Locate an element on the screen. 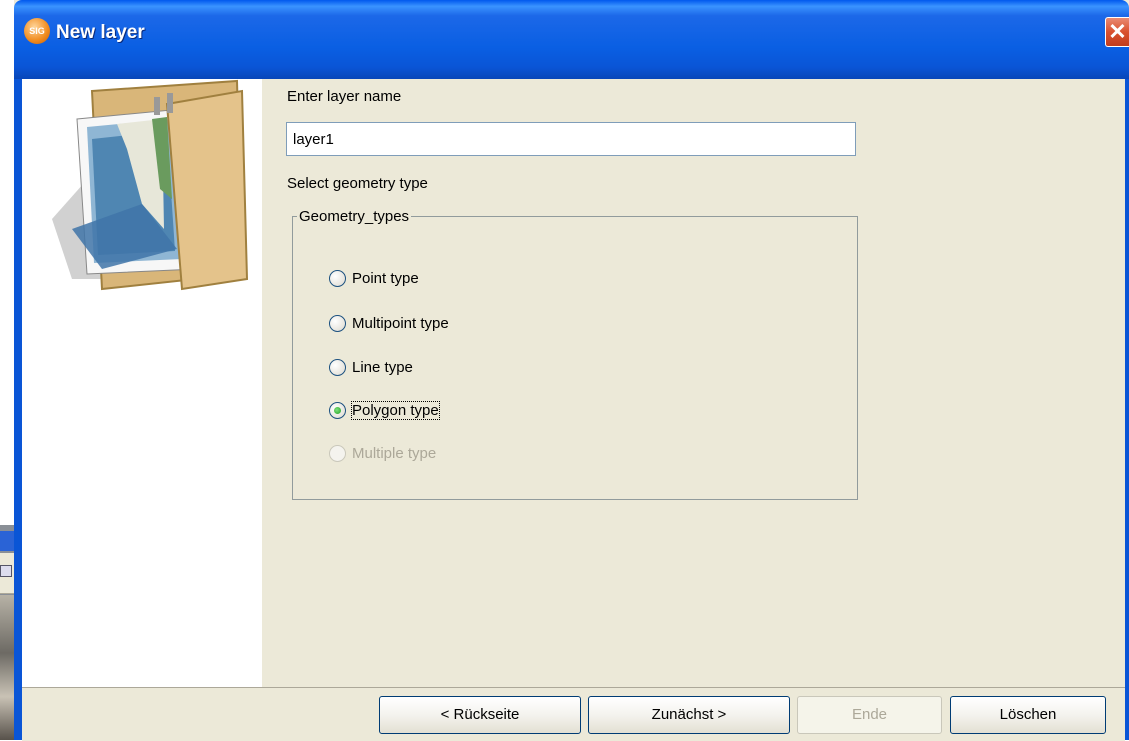  geometry-type-label: Select geometry type is located at coordinates (357, 183).